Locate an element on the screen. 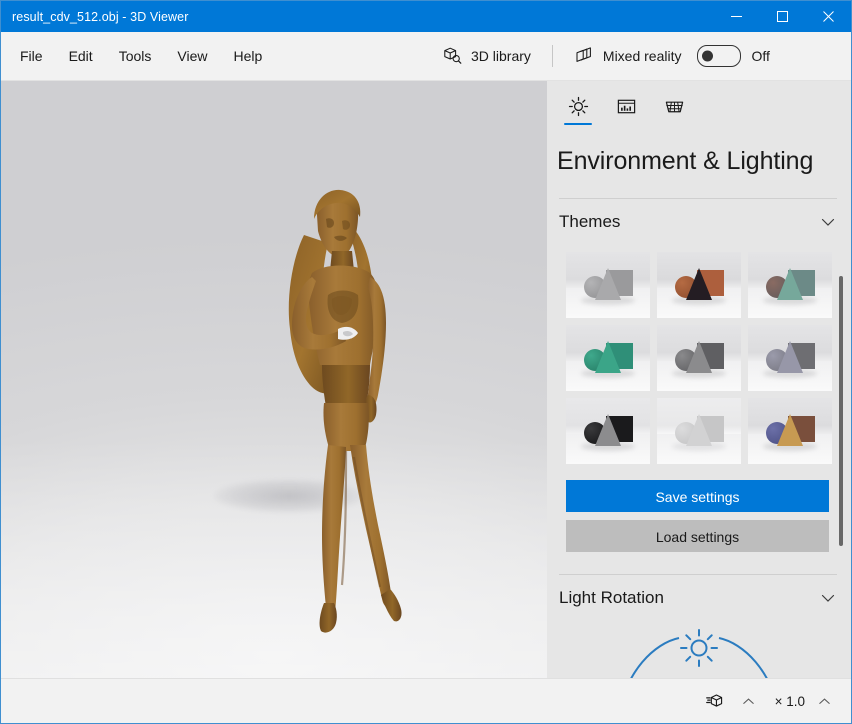  model-scale-group is located at coordinates (731, 701).